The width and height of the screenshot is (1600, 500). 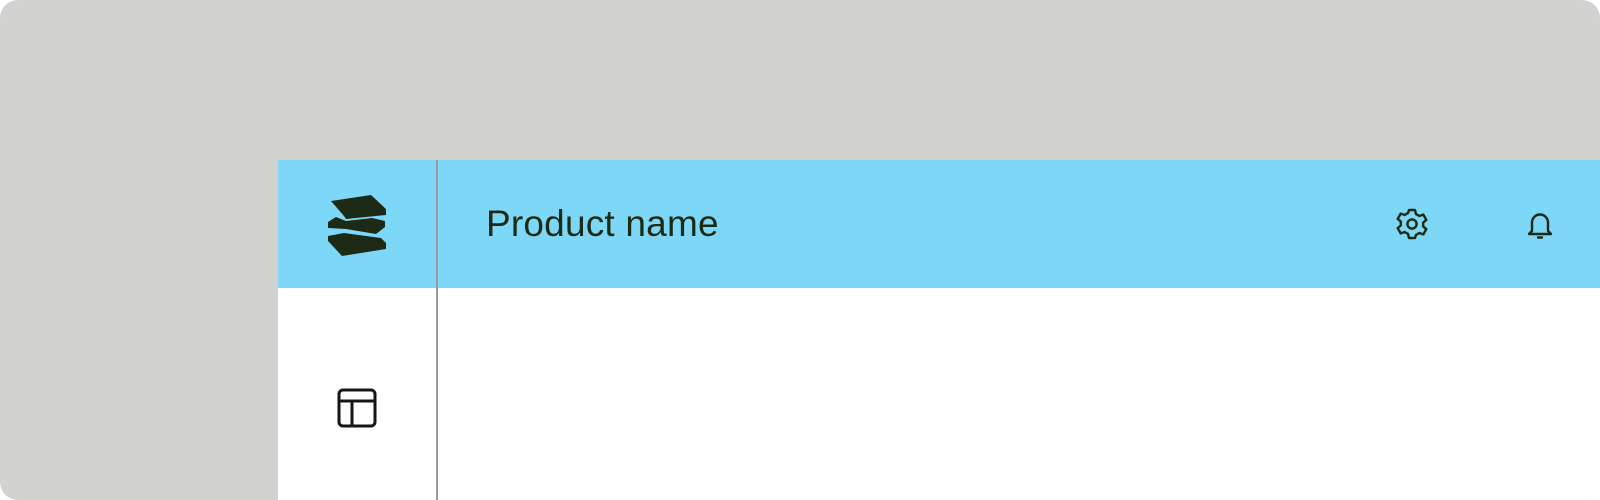 I want to click on product-name: Product name, so click(x=602, y=223).